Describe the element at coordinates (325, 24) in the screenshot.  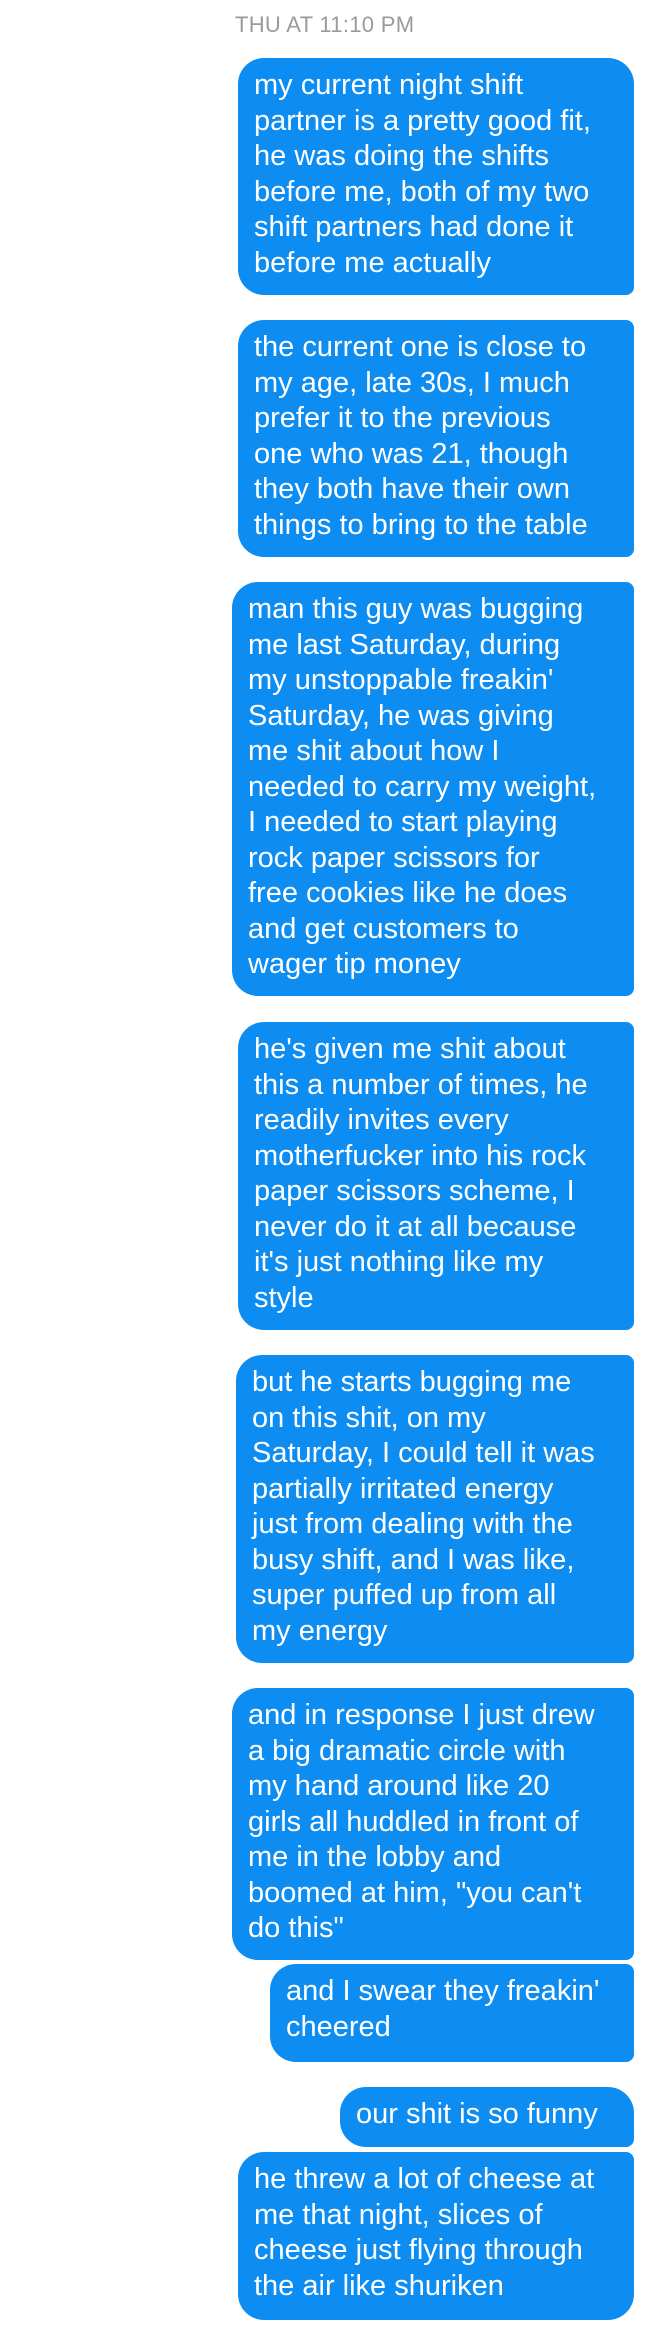
I see `message-timestamp: THU AT 11:10 PM` at that location.